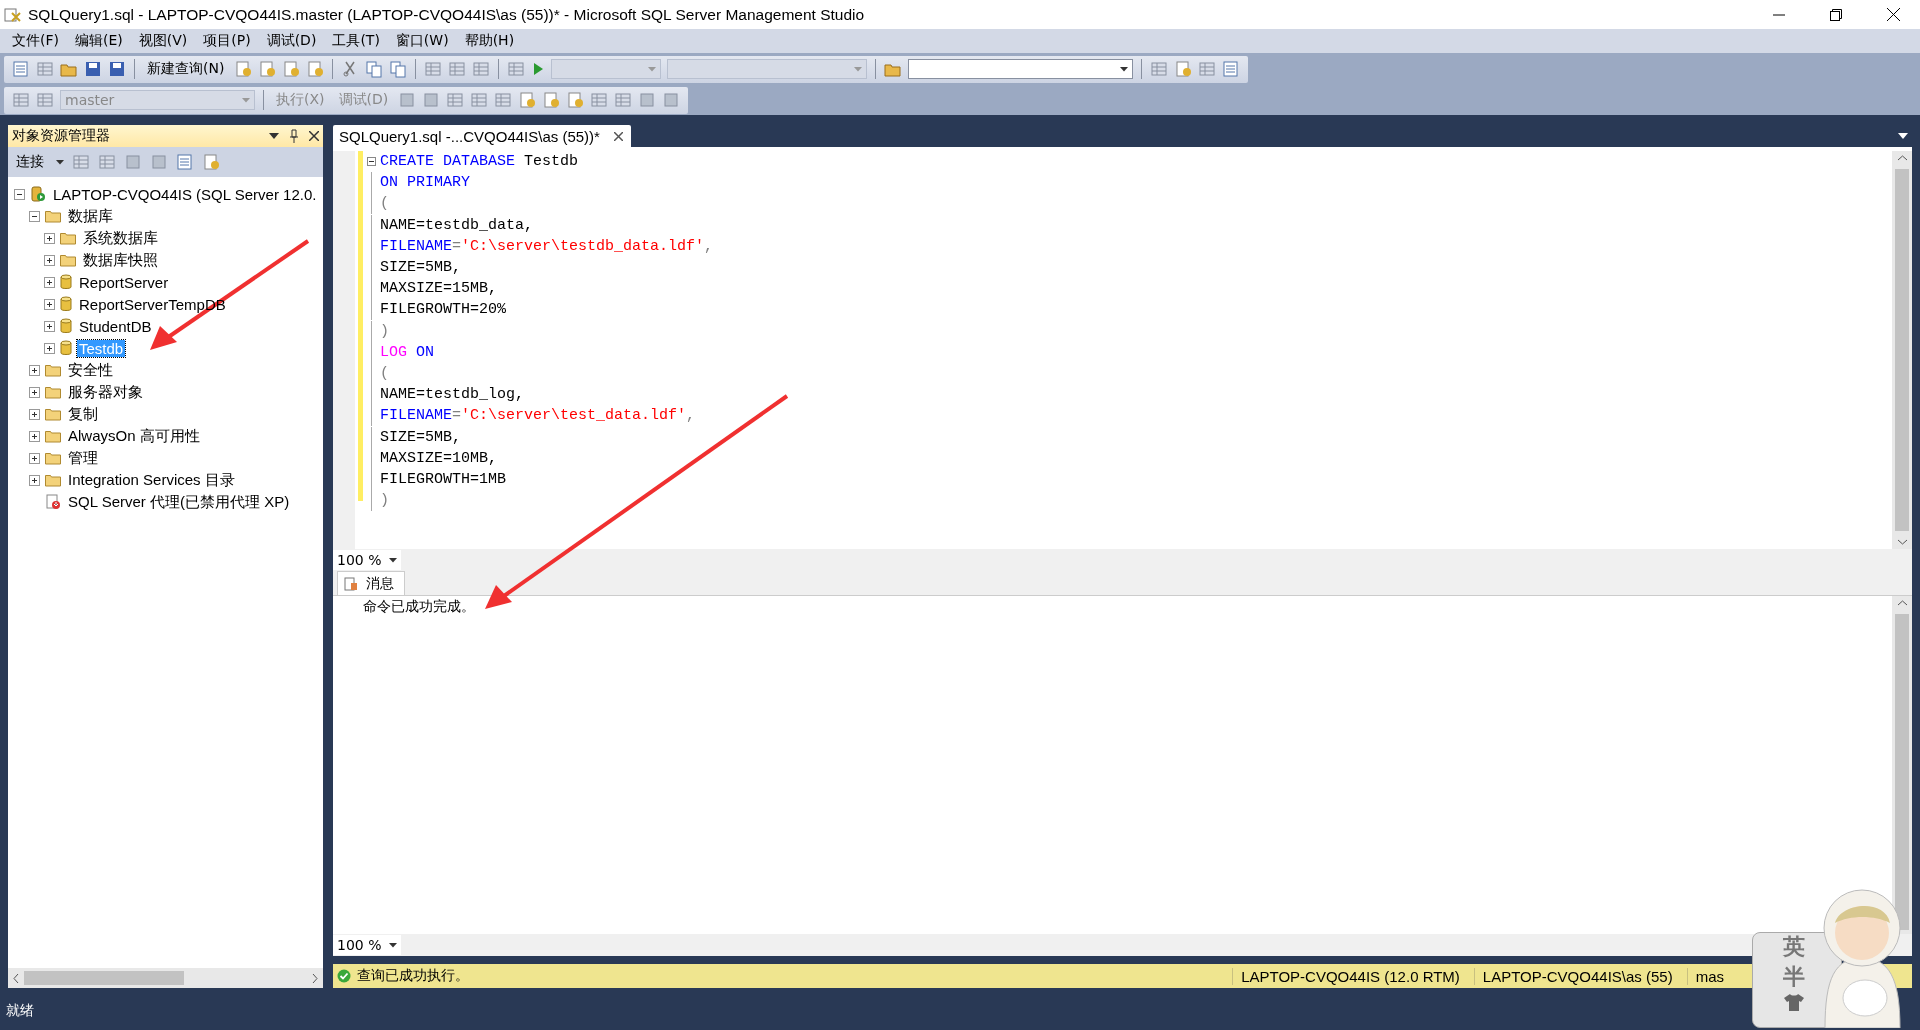  Describe the element at coordinates (124, 282) in the screenshot. I see `tree-item: ReportServer` at that location.